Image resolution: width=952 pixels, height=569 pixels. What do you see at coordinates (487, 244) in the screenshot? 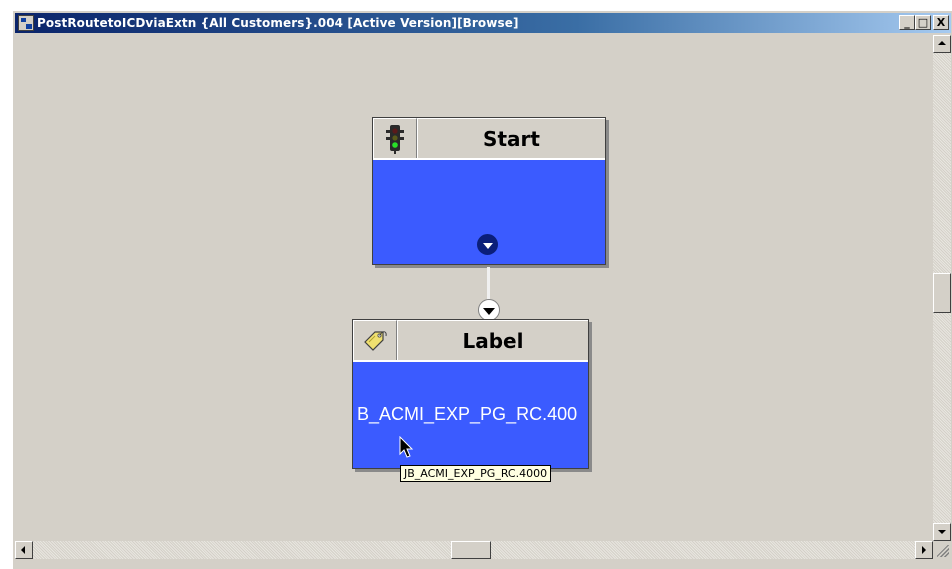
I see `expand-down-icon` at bounding box center [487, 244].